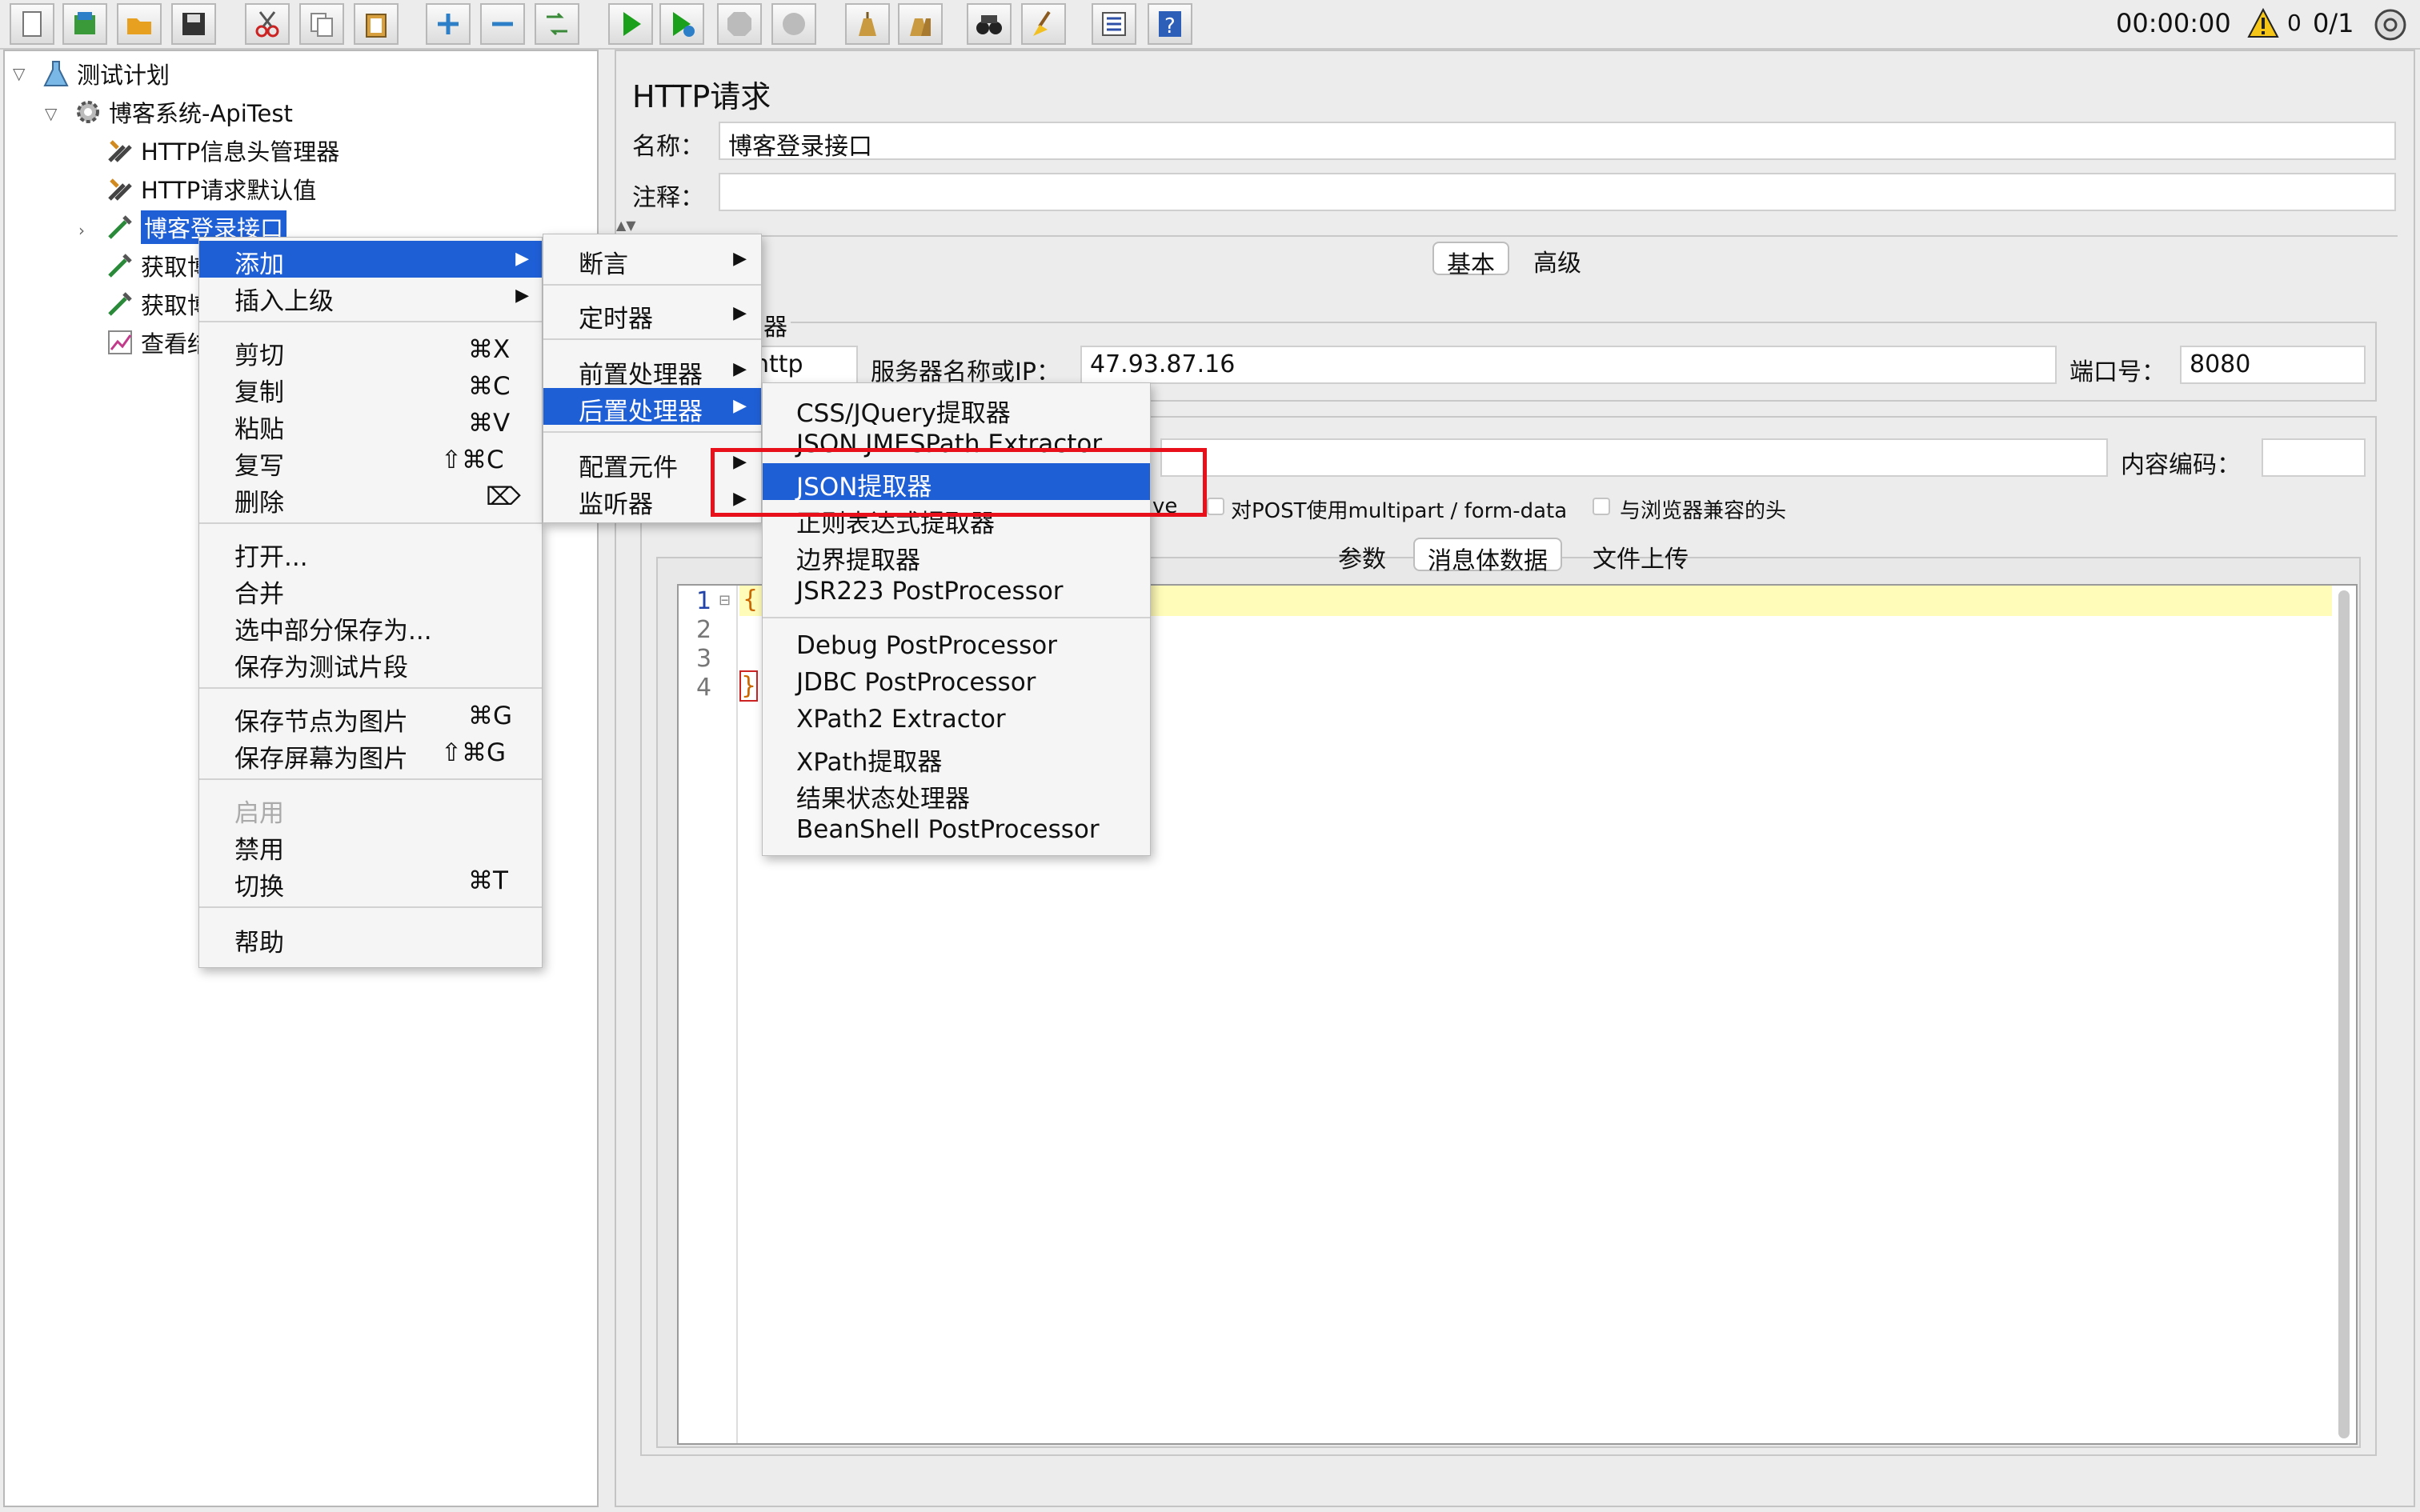 This screenshot has width=2420, height=1512. Describe the element at coordinates (370, 260) in the screenshot. I see `menu-item-add: 添加 ▶` at that location.